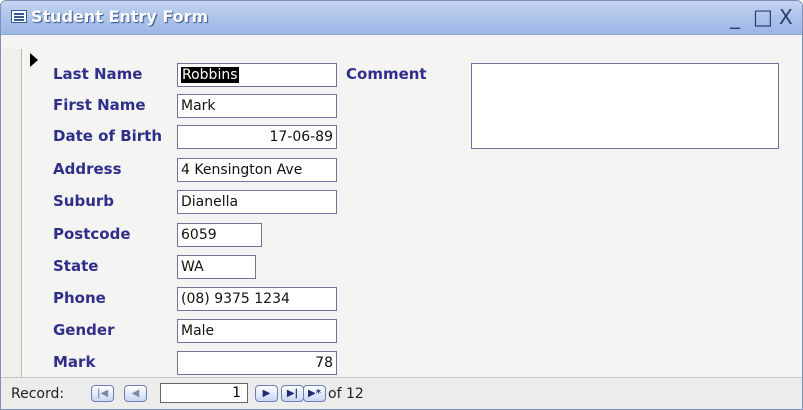 The image size is (803, 410). I want to click on new-record-icon: ▶*, so click(314, 393).